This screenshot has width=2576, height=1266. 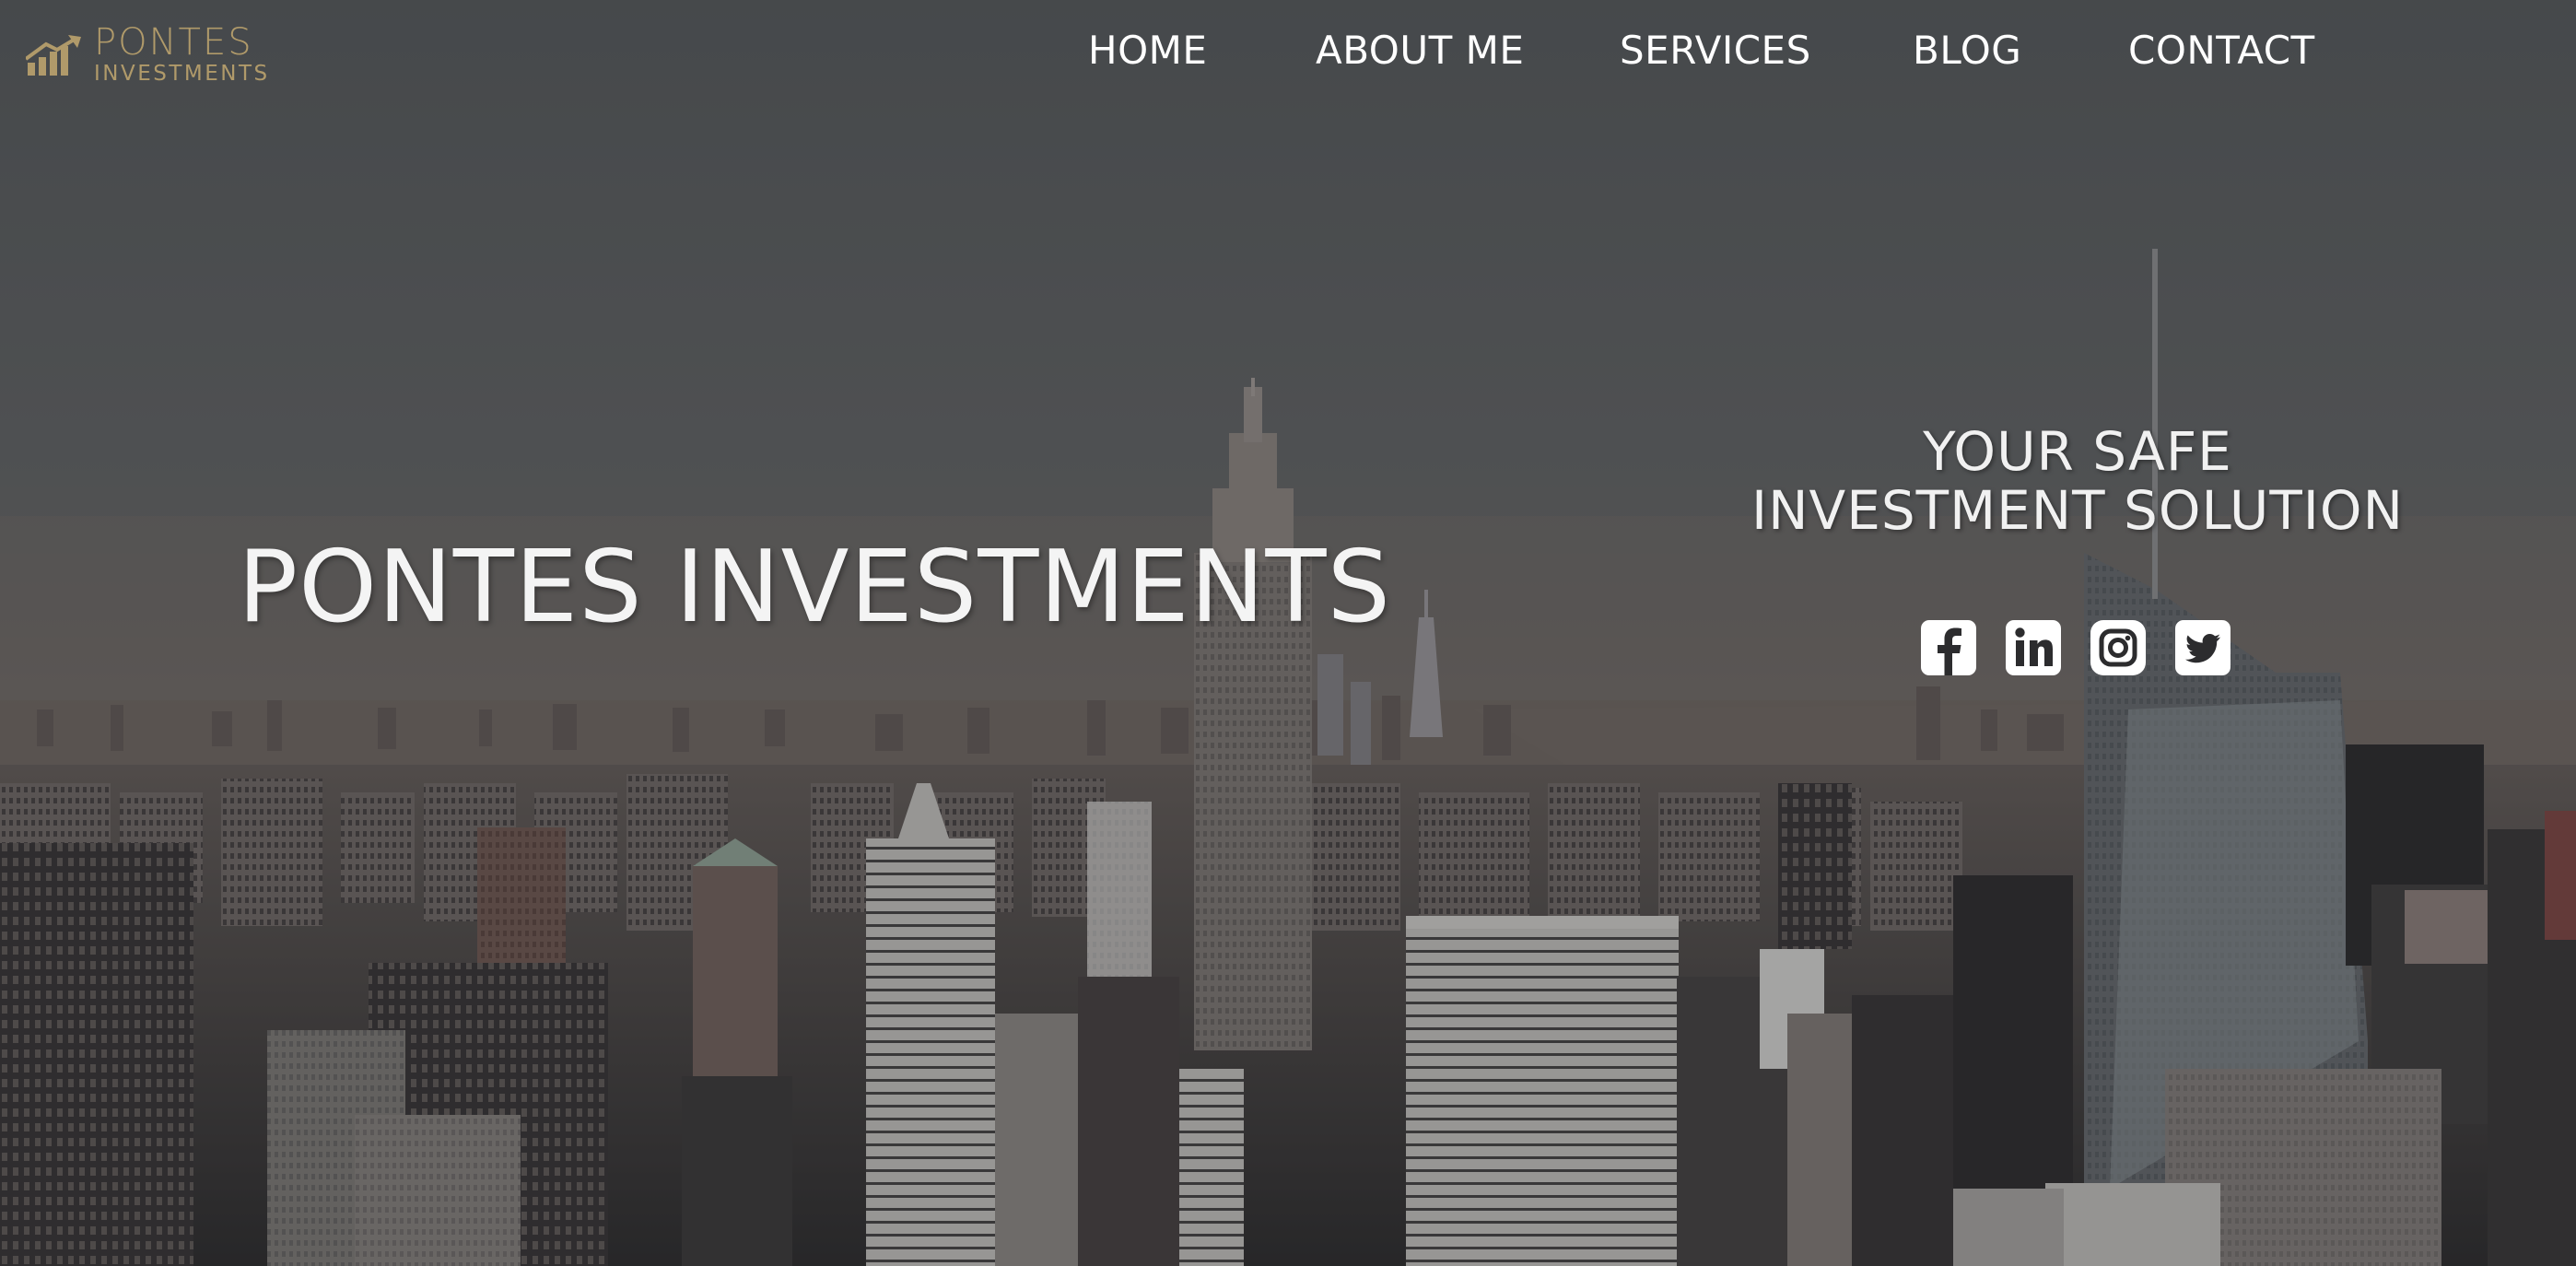 I want to click on instagram-icon, so click(x=2118, y=648).